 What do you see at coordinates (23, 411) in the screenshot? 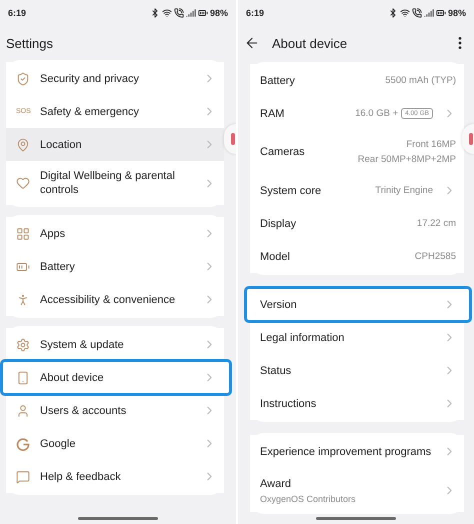
I see `user-icon` at bounding box center [23, 411].